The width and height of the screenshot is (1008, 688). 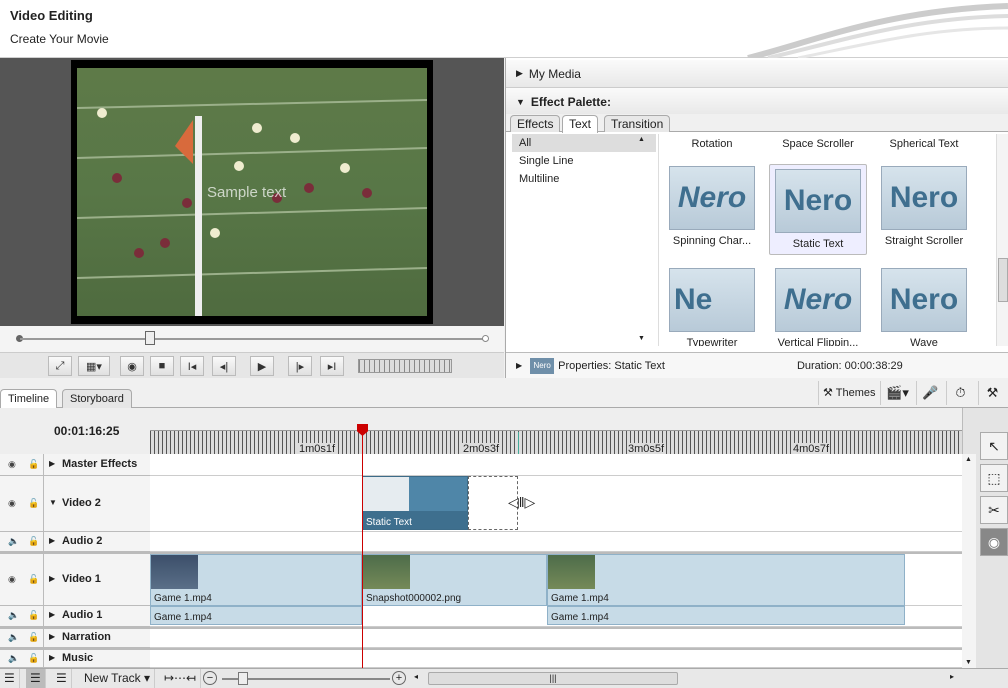 I want to click on preview-scrubber, so click(x=252, y=339).